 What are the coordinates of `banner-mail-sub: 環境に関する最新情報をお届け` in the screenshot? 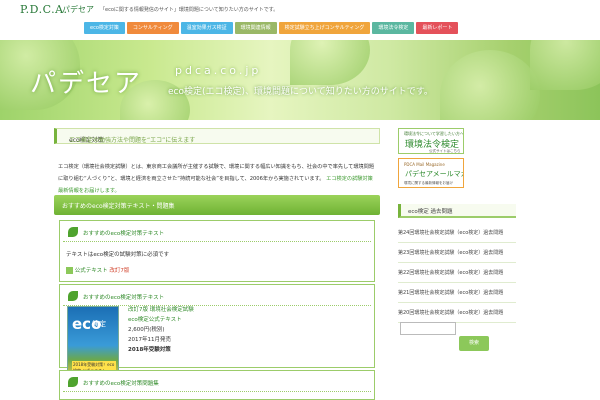 It's located at (428, 183).